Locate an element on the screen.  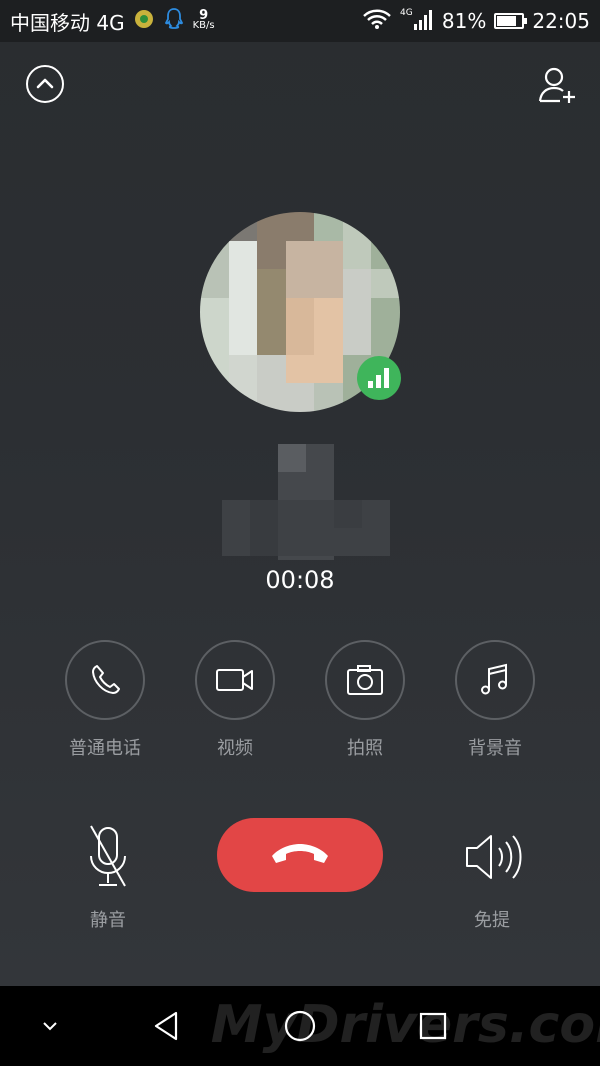
speaker-label: 免提 is located at coordinates (492, 920).